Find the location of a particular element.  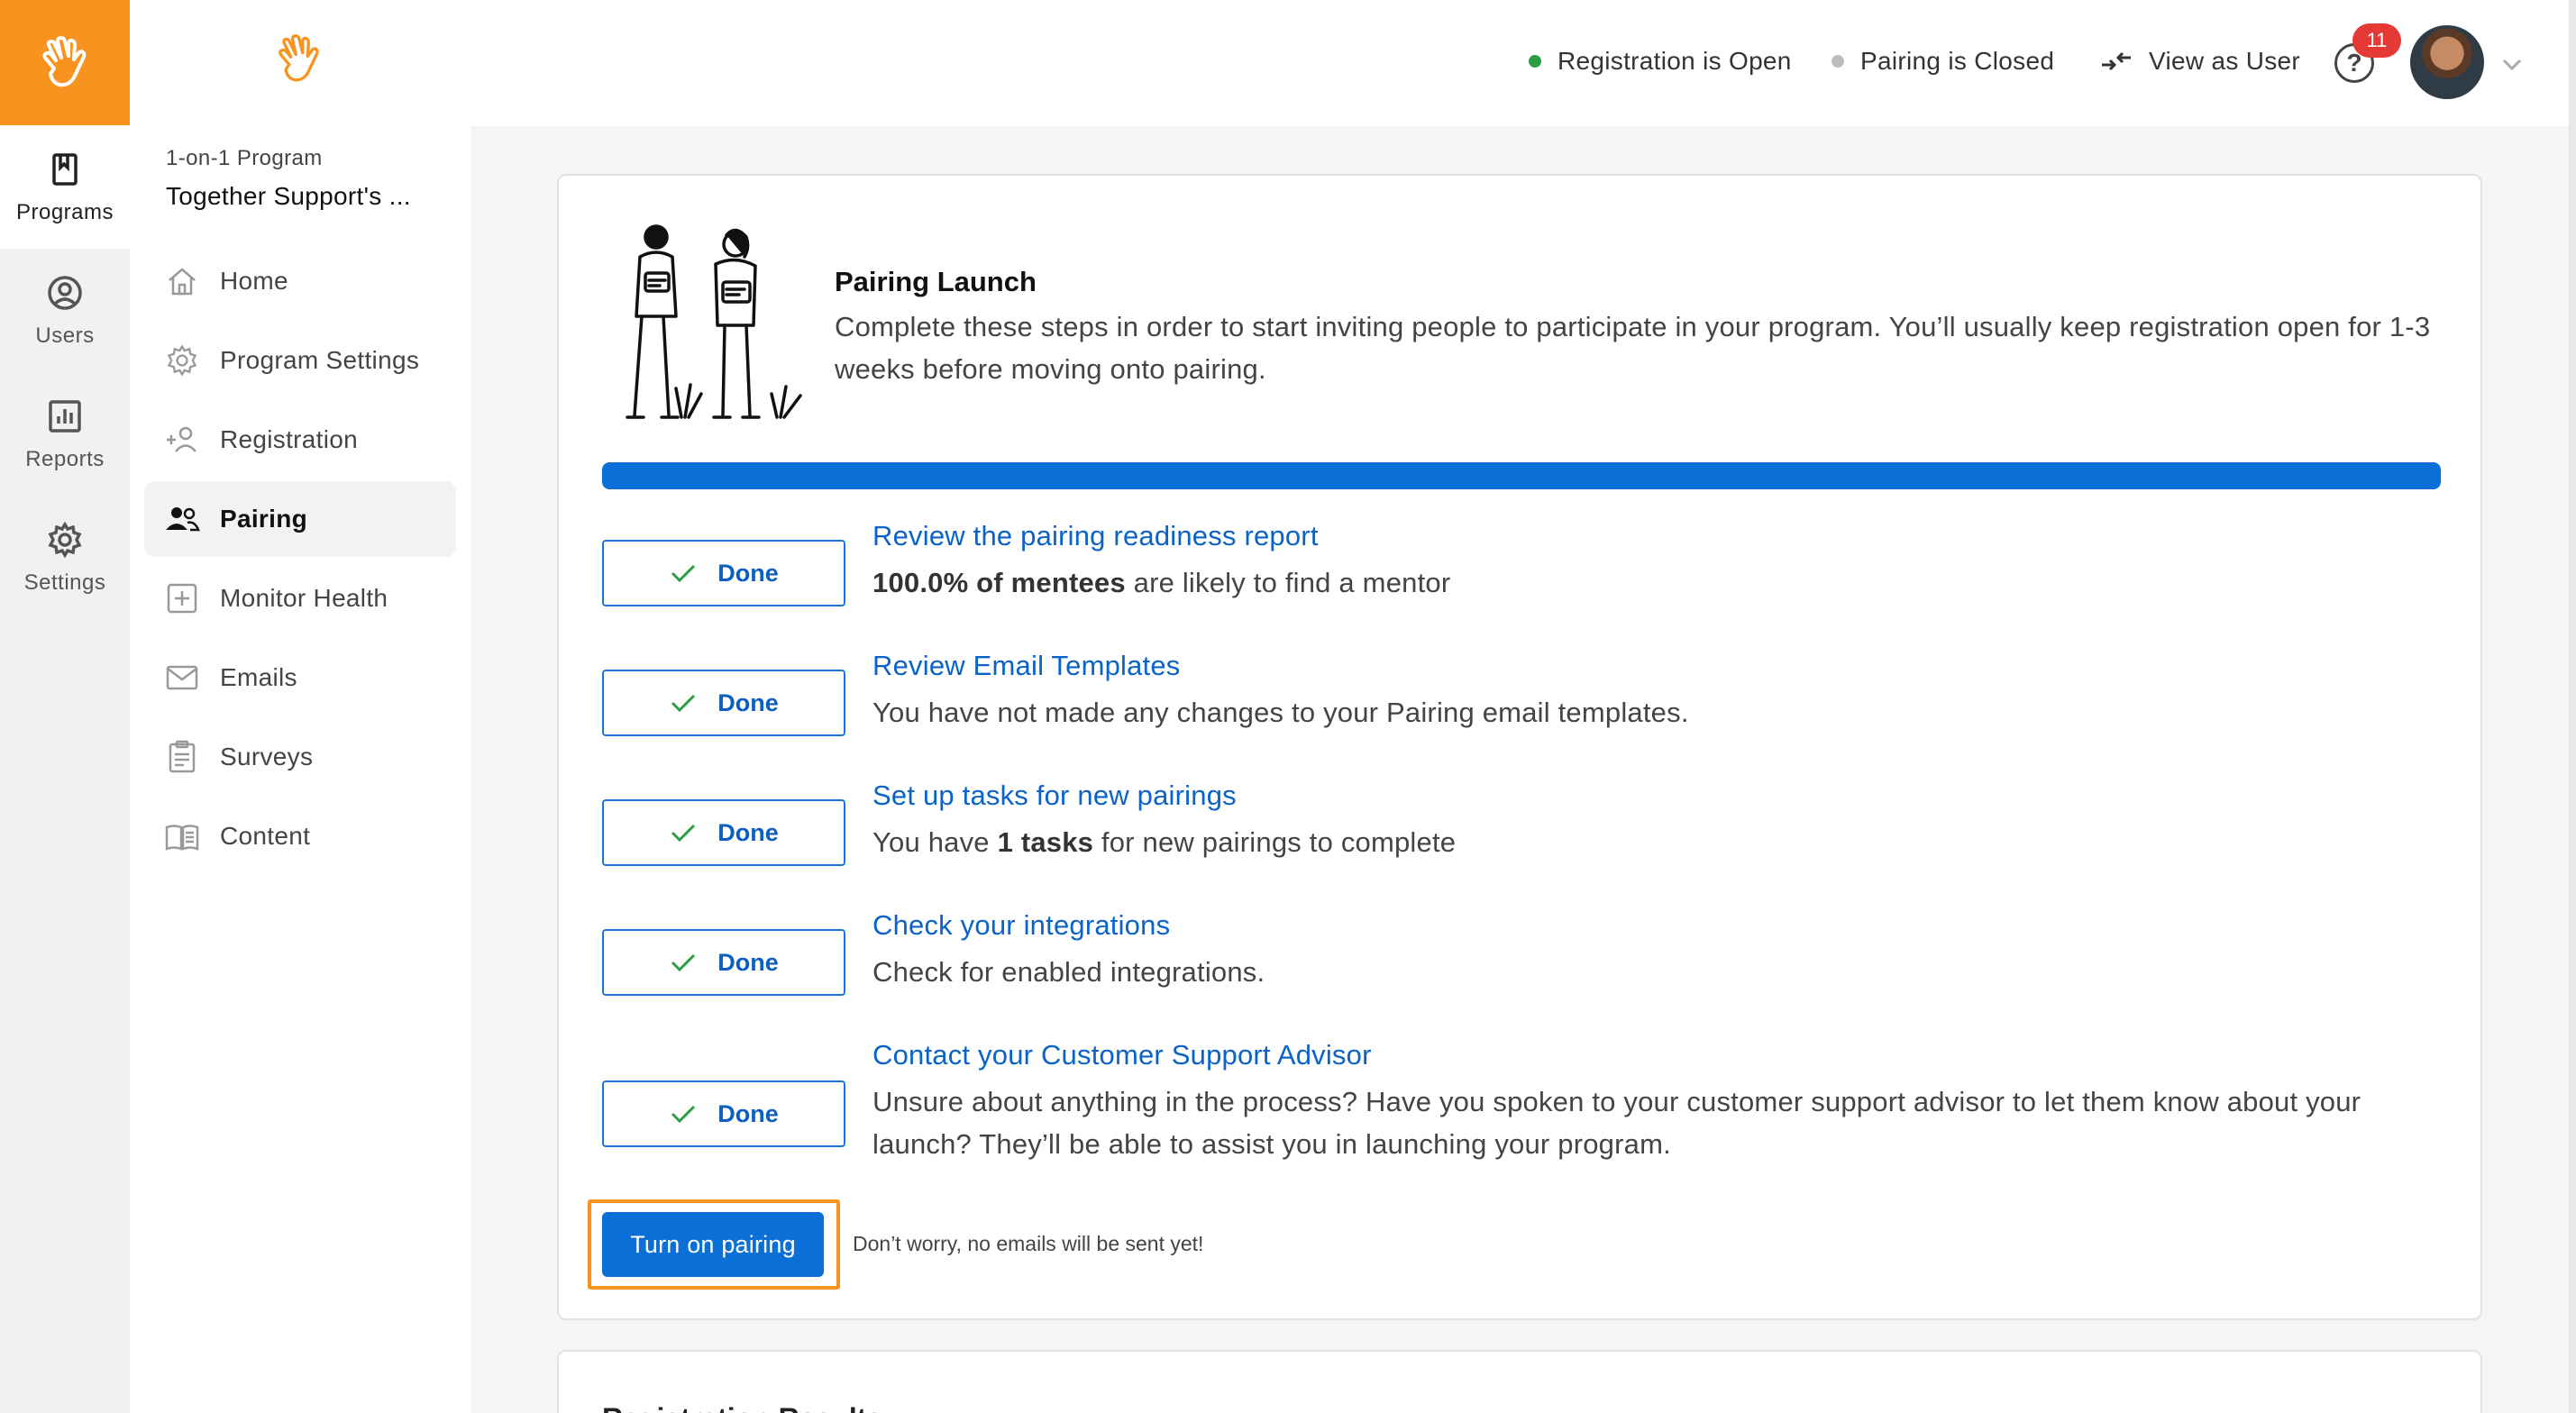

view-as-user-button: View as User is located at coordinates (2199, 61).